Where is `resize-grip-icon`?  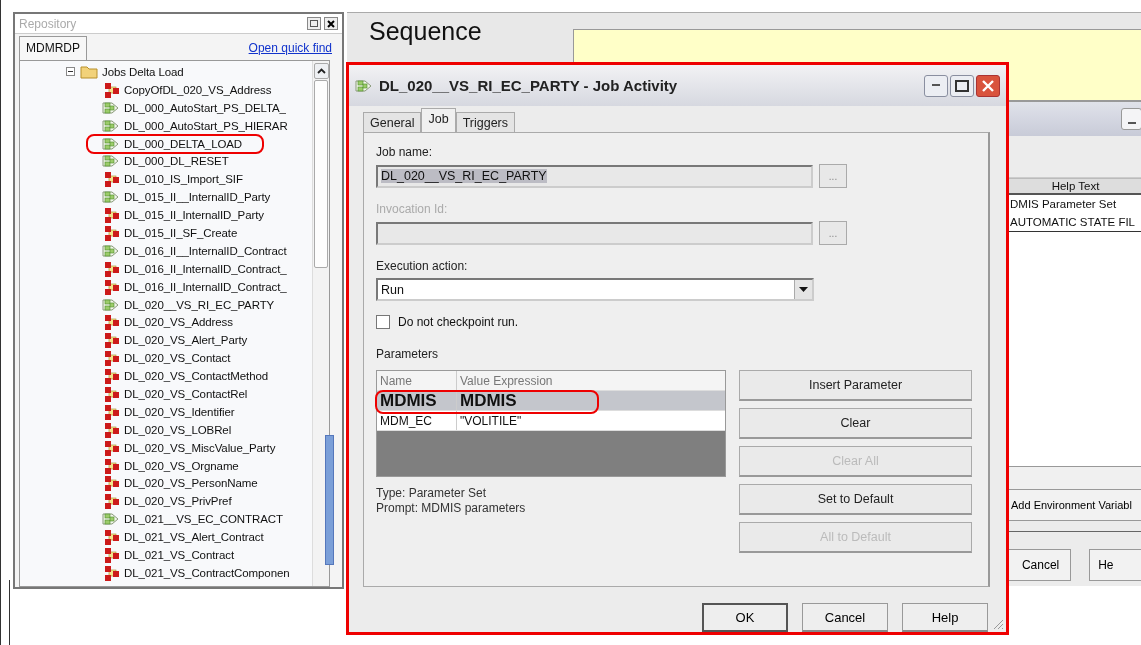 resize-grip-icon is located at coordinates (998, 624).